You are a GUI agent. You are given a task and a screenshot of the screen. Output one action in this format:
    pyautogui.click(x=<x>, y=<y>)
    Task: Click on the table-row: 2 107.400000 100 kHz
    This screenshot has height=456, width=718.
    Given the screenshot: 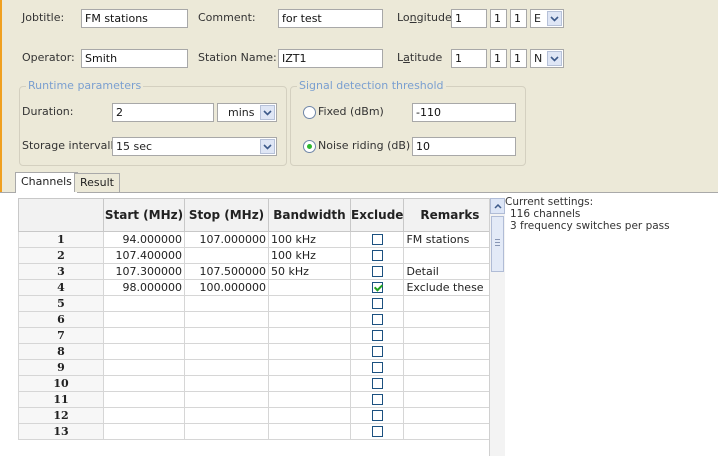 What is the action you would take?
    pyautogui.click(x=257, y=255)
    